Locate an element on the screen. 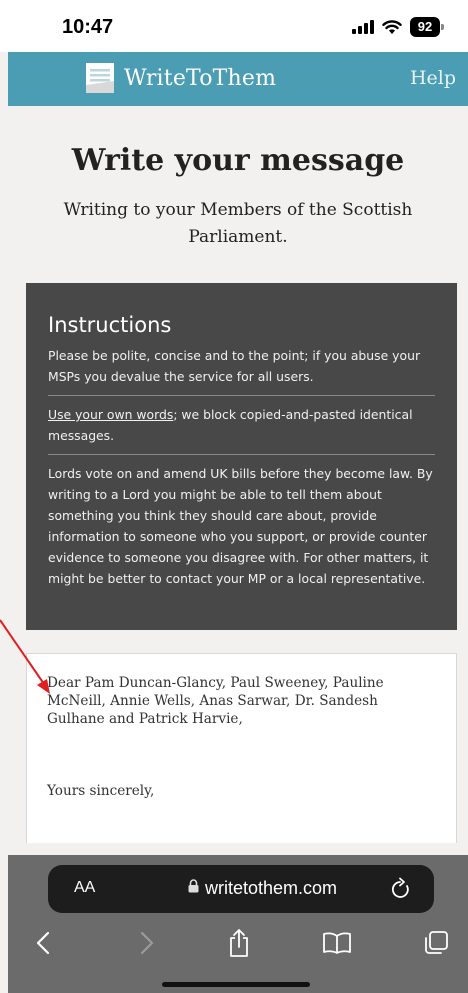 The width and height of the screenshot is (468, 993). red-arrow-annotation is located at coordinates (25, 656).